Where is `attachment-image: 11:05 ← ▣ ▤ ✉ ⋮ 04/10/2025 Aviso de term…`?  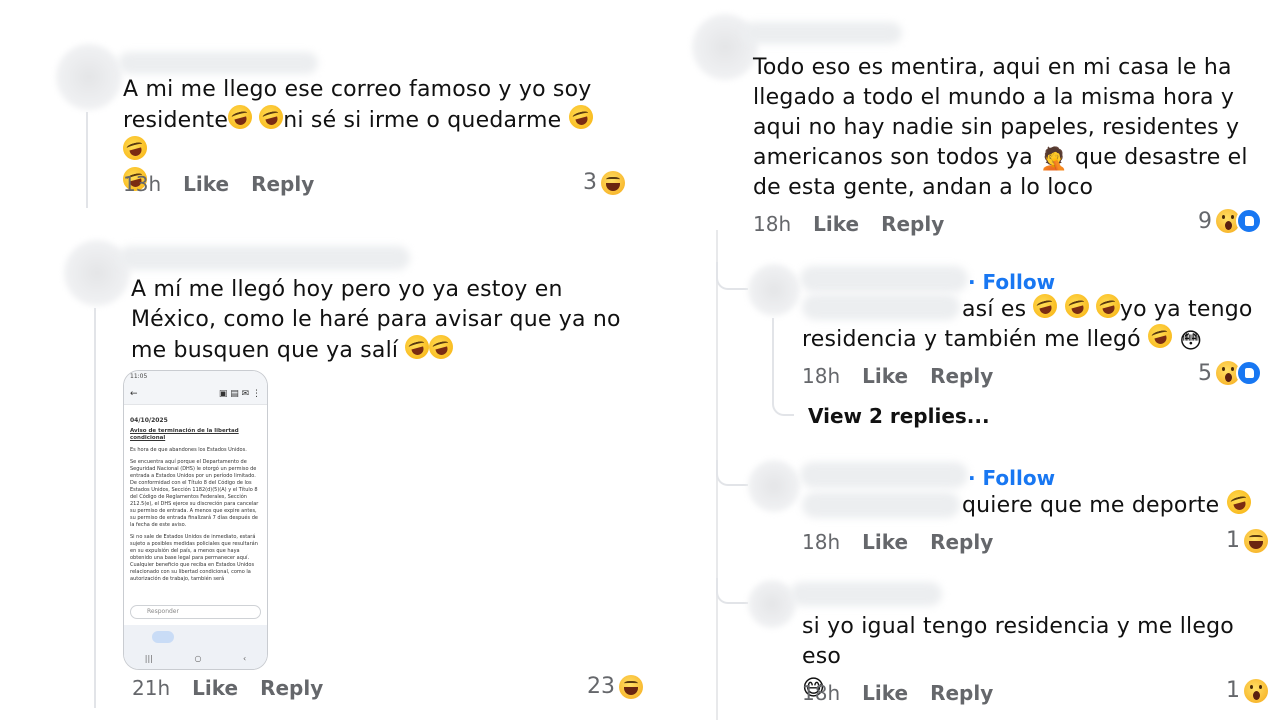
attachment-image: 11:05 ← ▣ ▤ ✉ ⋮ 04/10/2025 Aviso de term… is located at coordinates (195, 520).